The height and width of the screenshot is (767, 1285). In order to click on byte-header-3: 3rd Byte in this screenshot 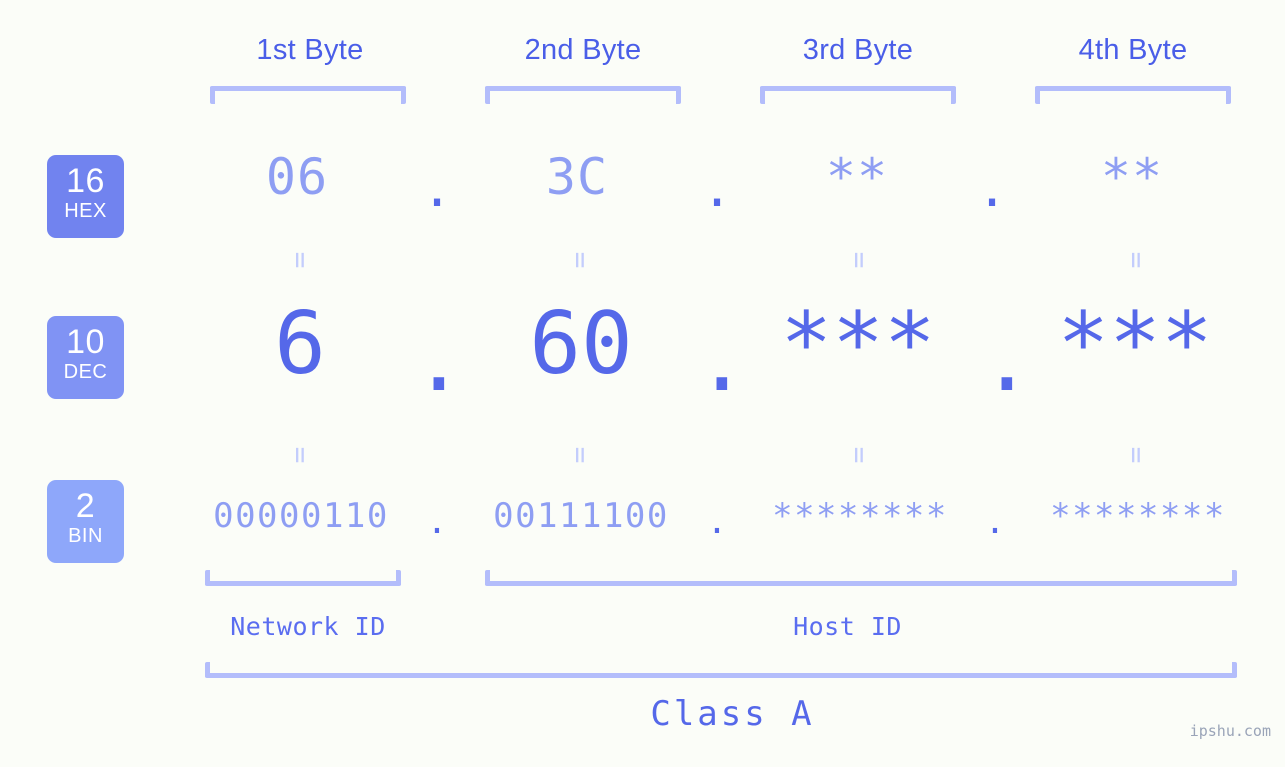, I will do `click(858, 50)`.